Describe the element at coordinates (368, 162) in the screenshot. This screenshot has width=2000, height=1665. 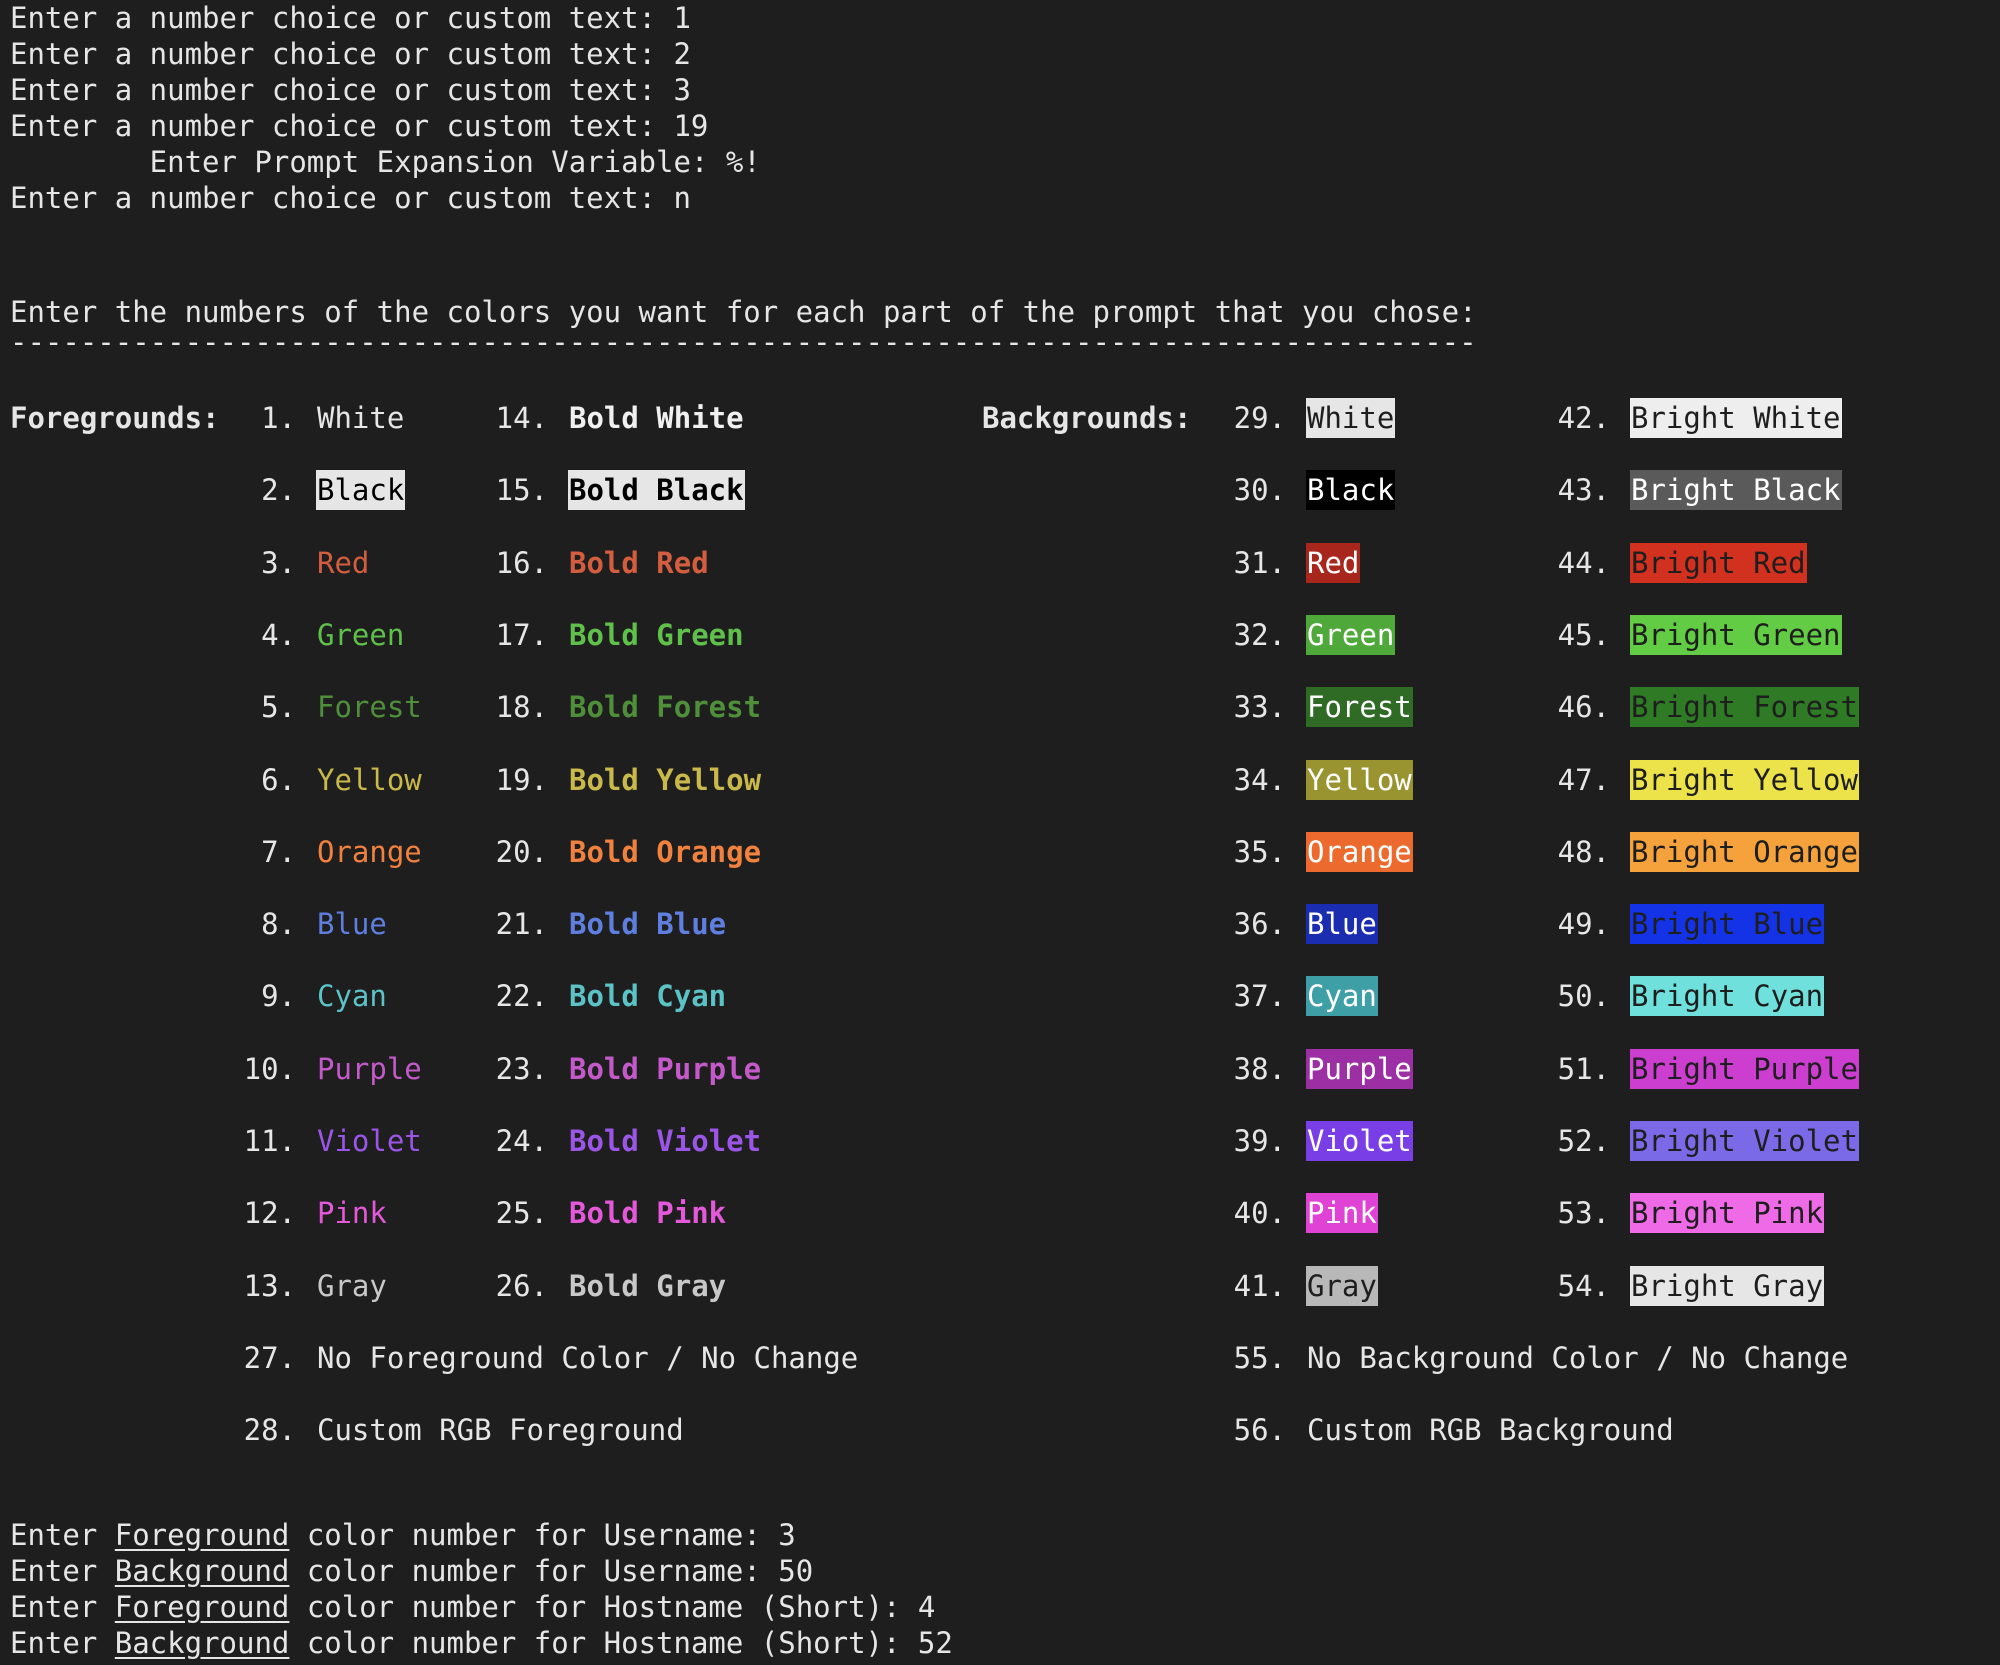
I see `prompt-text: Enter Prompt Expansion Variable:` at that location.